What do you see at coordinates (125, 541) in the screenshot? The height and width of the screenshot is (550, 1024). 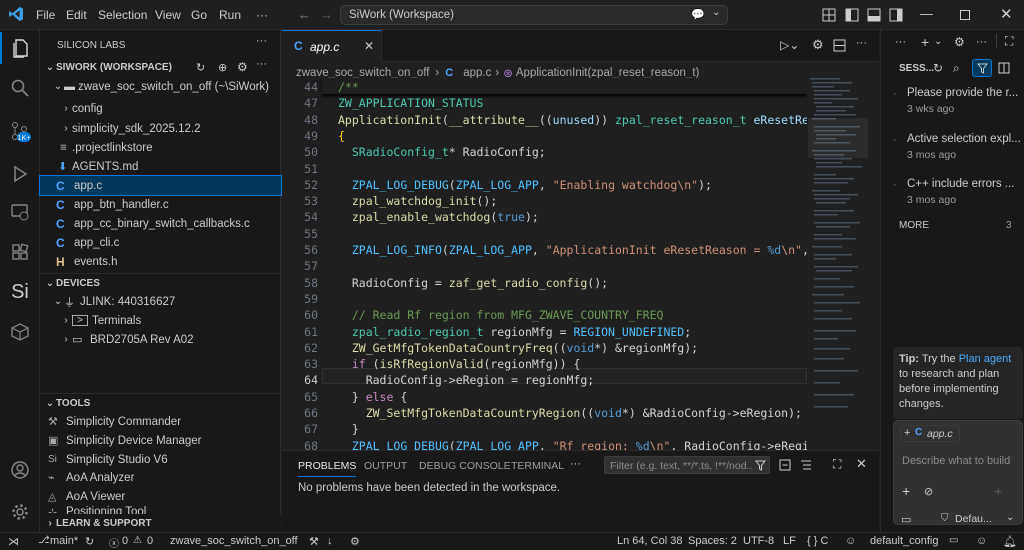 I see `error-count: 0` at bounding box center [125, 541].